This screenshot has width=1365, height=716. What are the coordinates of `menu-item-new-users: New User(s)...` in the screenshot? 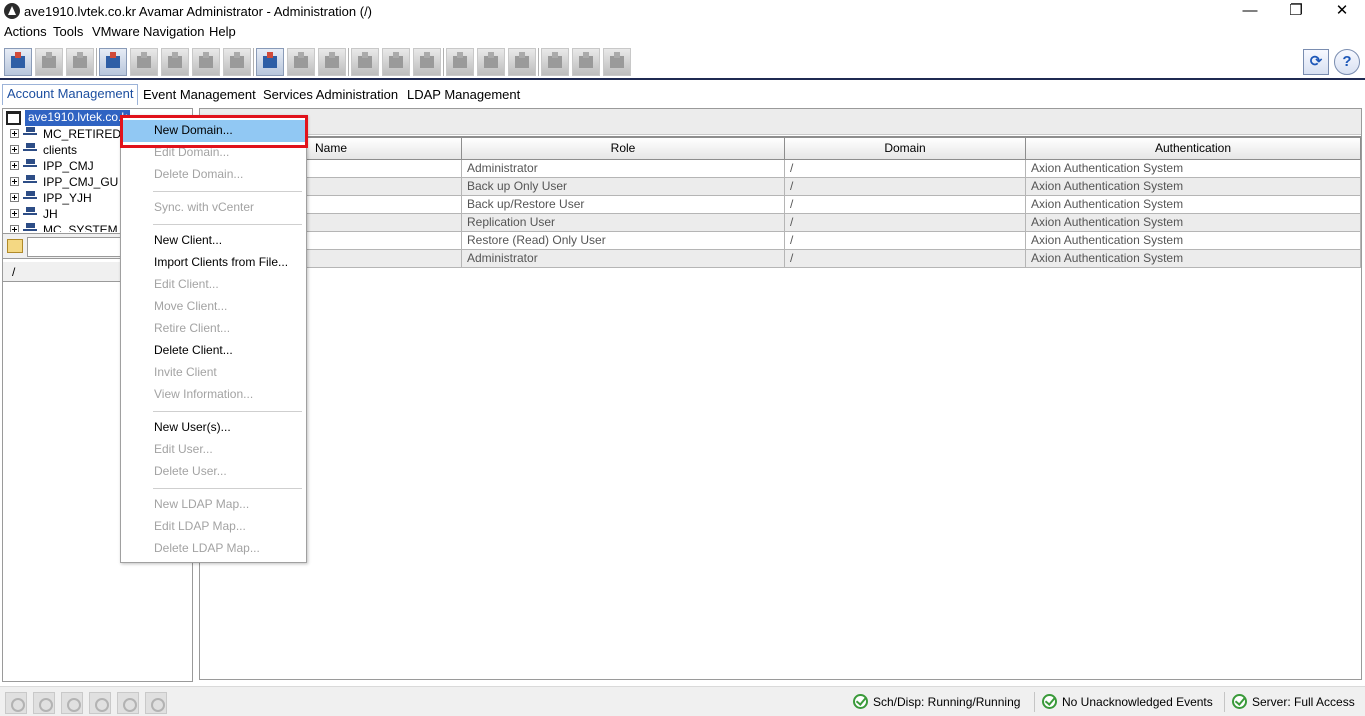 It's located at (213, 428).